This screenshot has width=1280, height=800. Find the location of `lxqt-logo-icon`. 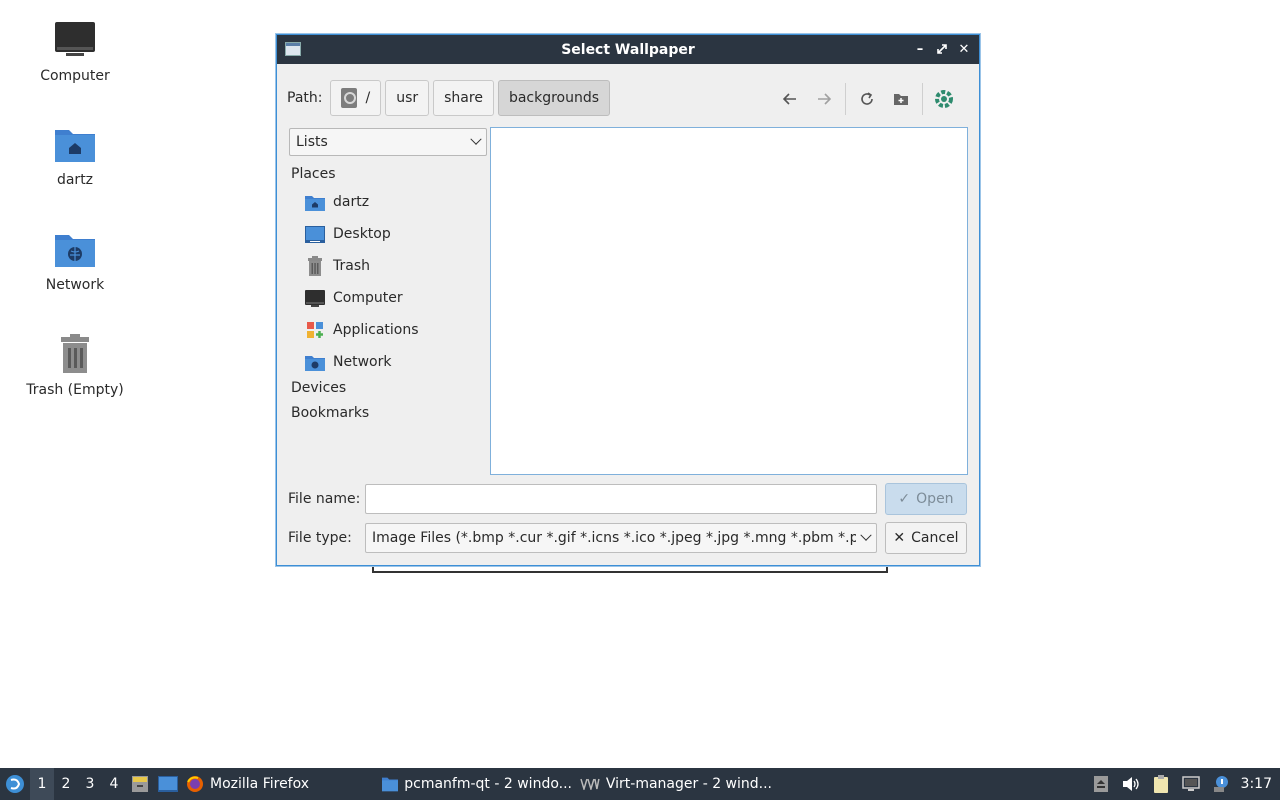

lxqt-logo-icon is located at coordinates (15, 784).